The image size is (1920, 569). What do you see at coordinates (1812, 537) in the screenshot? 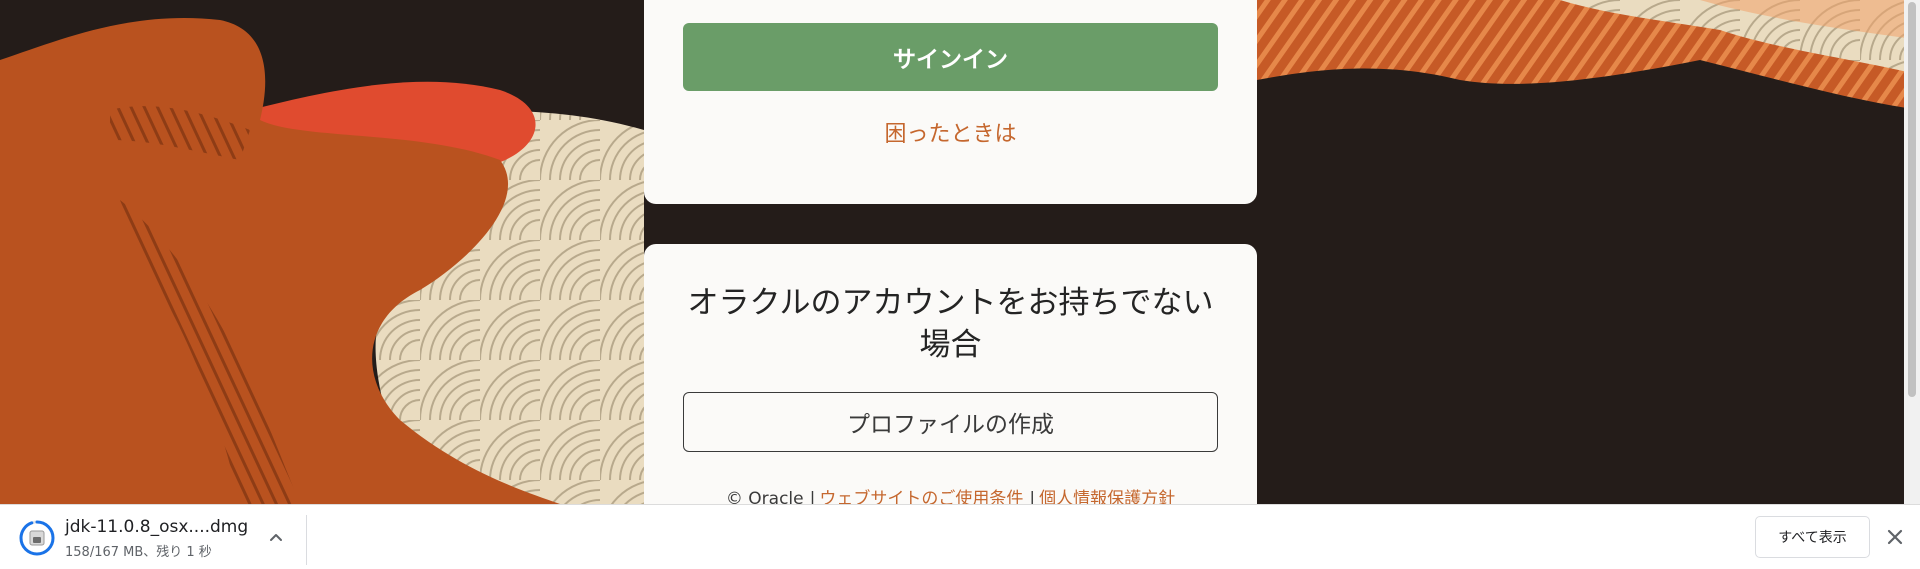
I see `show-all-button: すべて表示` at bounding box center [1812, 537].